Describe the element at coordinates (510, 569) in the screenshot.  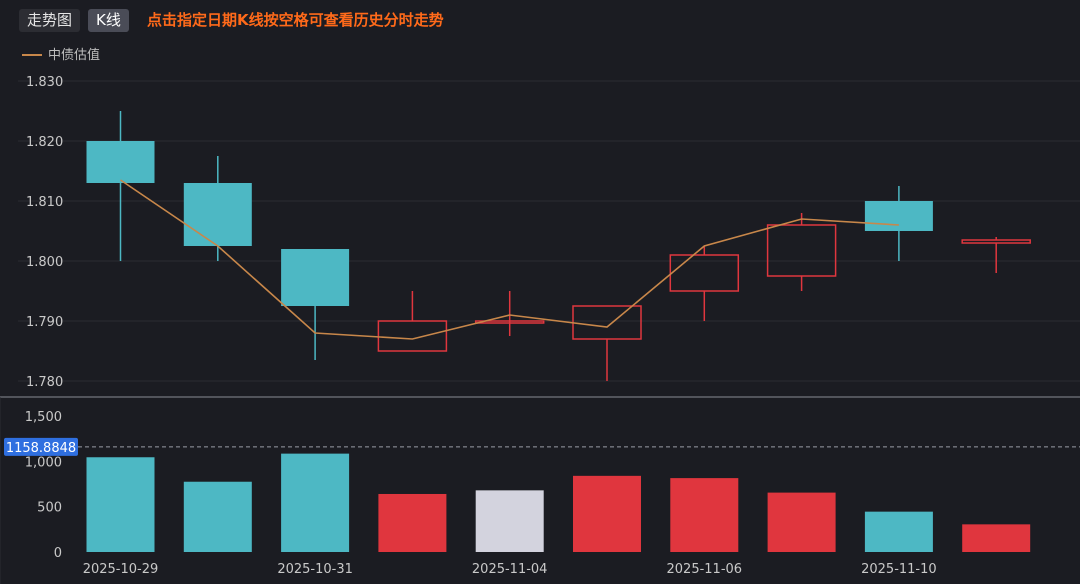
I see `x-tick-label: 2025-11-04` at that location.